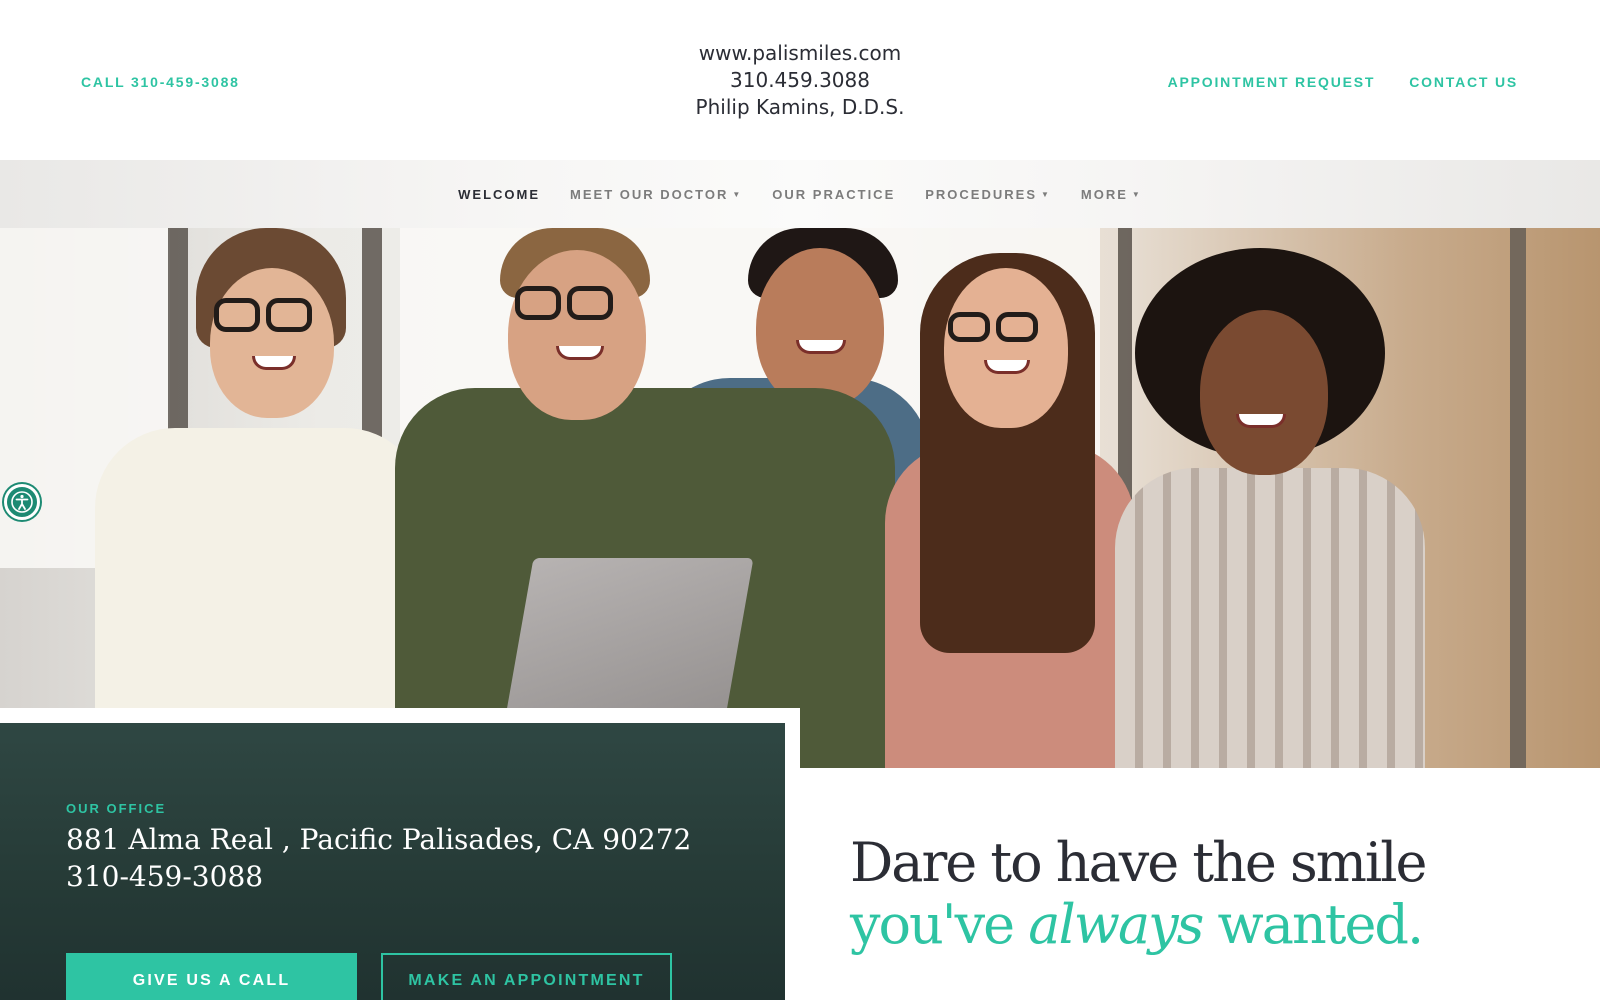  Describe the element at coordinates (1313, 924) in the screenshot. I see `headline-end: wanted.` at that location.